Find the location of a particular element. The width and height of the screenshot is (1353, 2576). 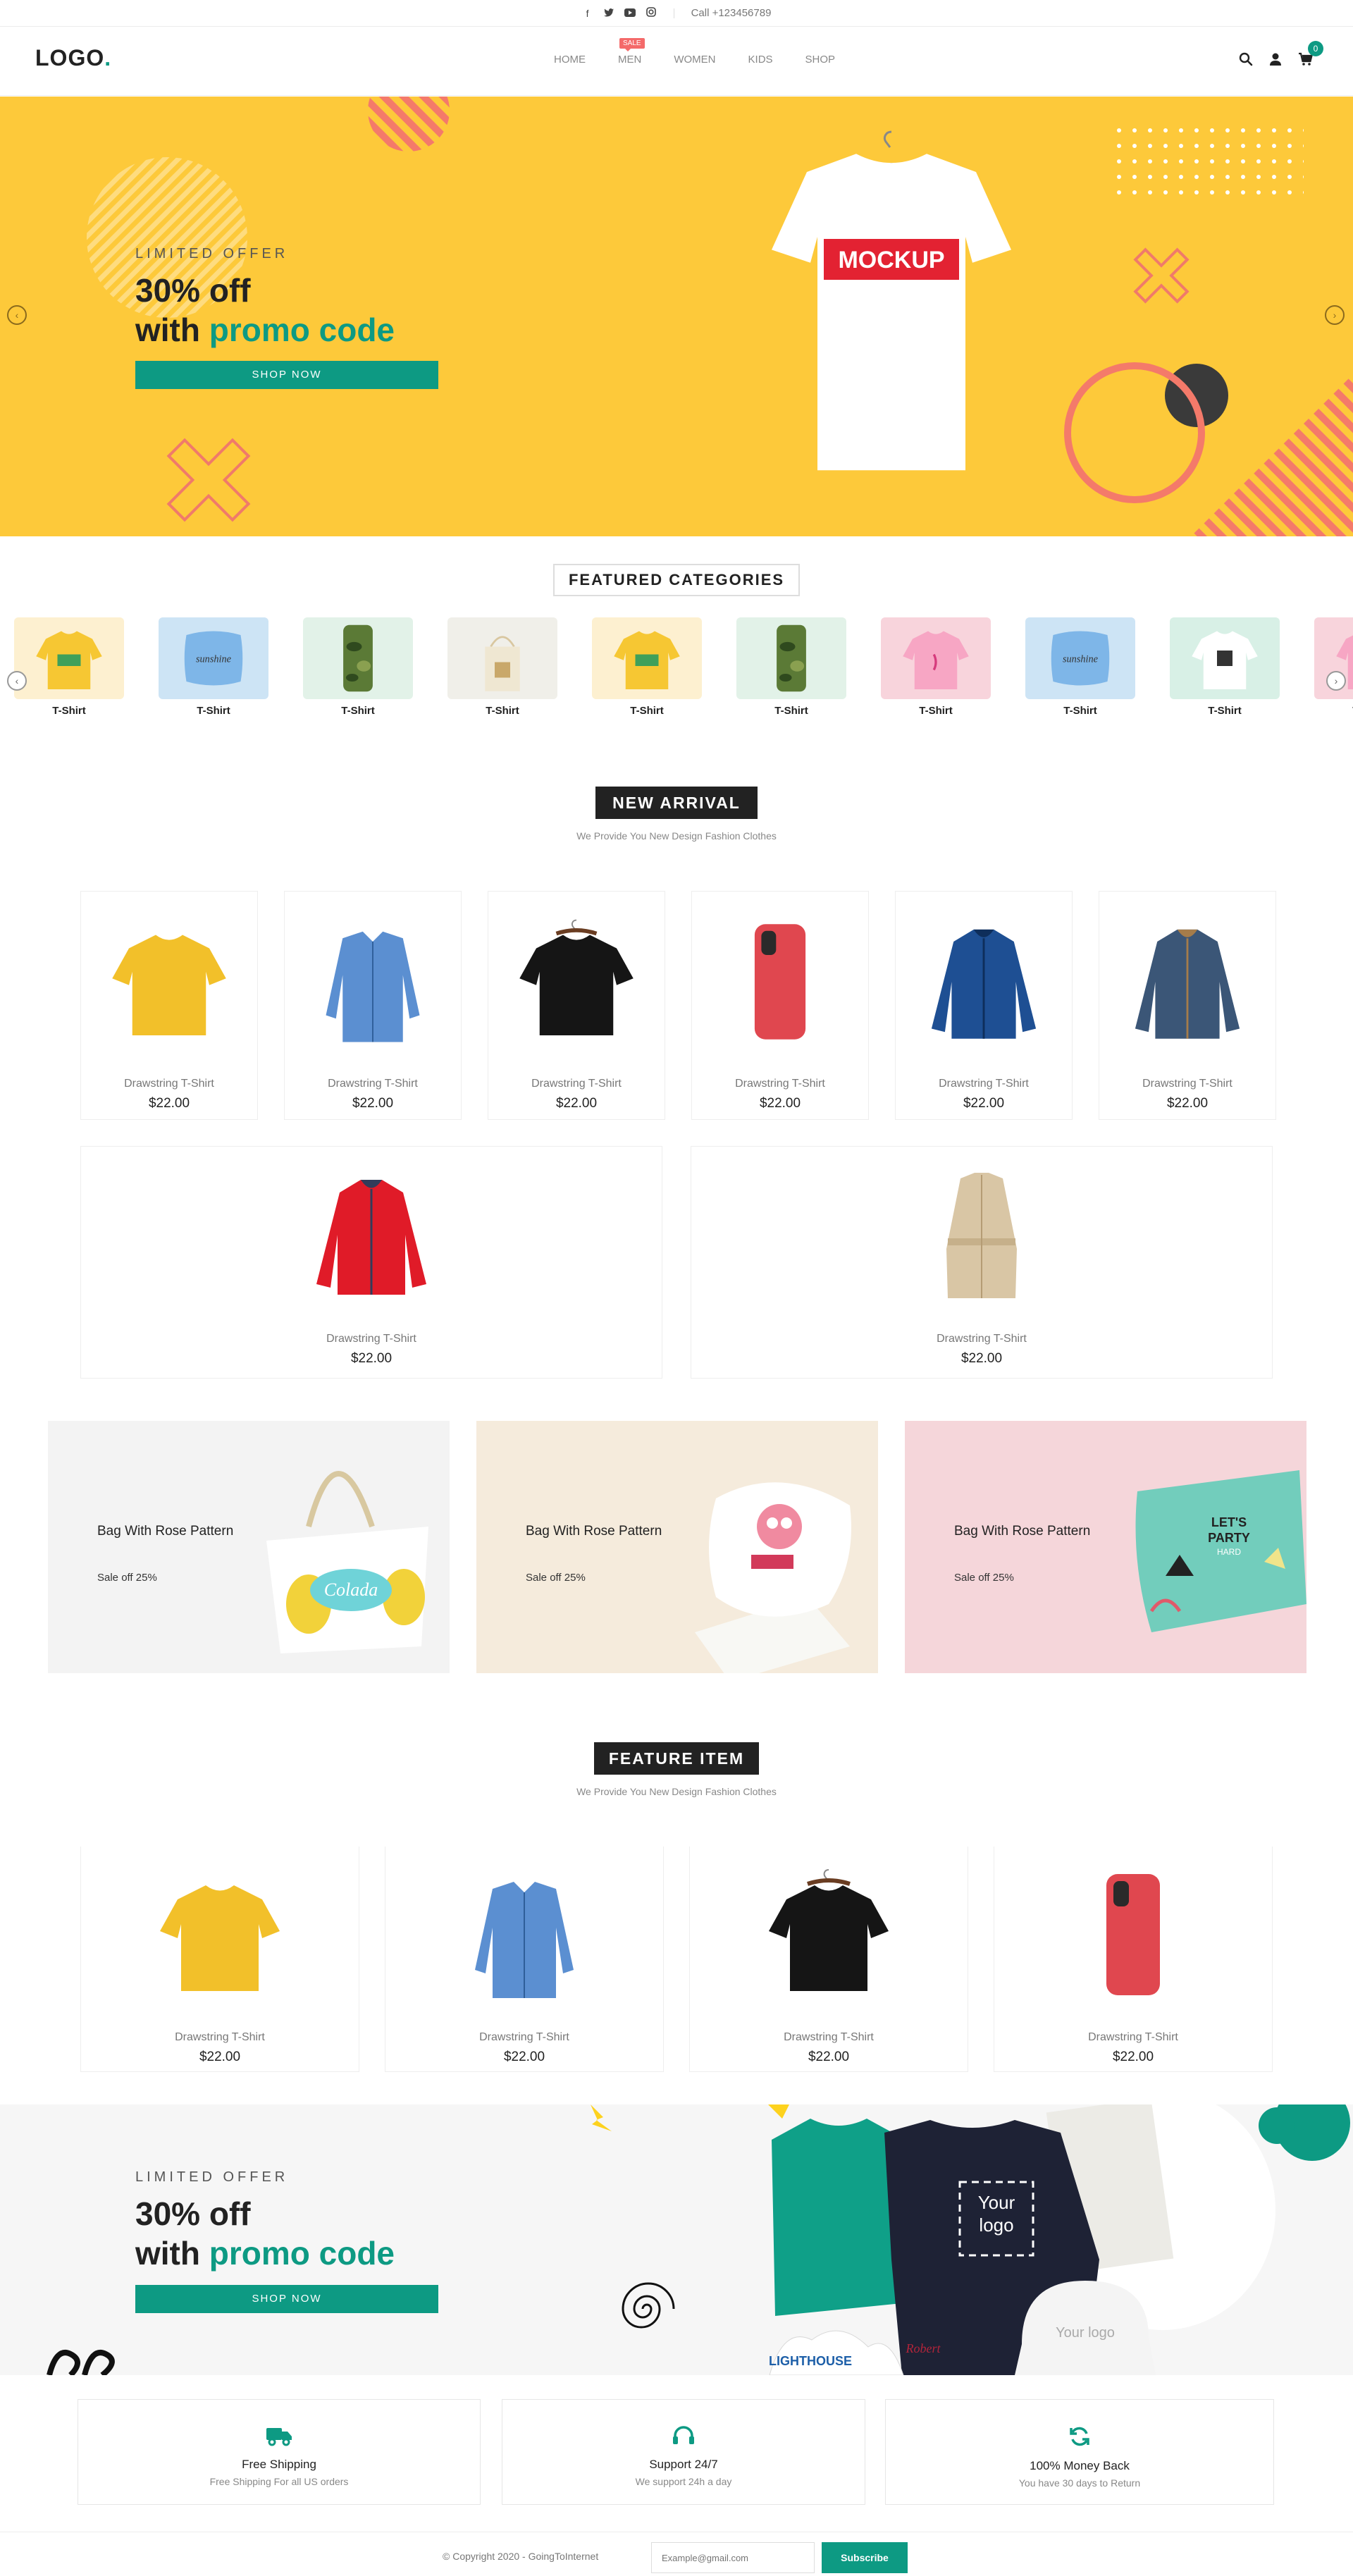

nav-shop: SHOP is located at coordinates (821, 60).